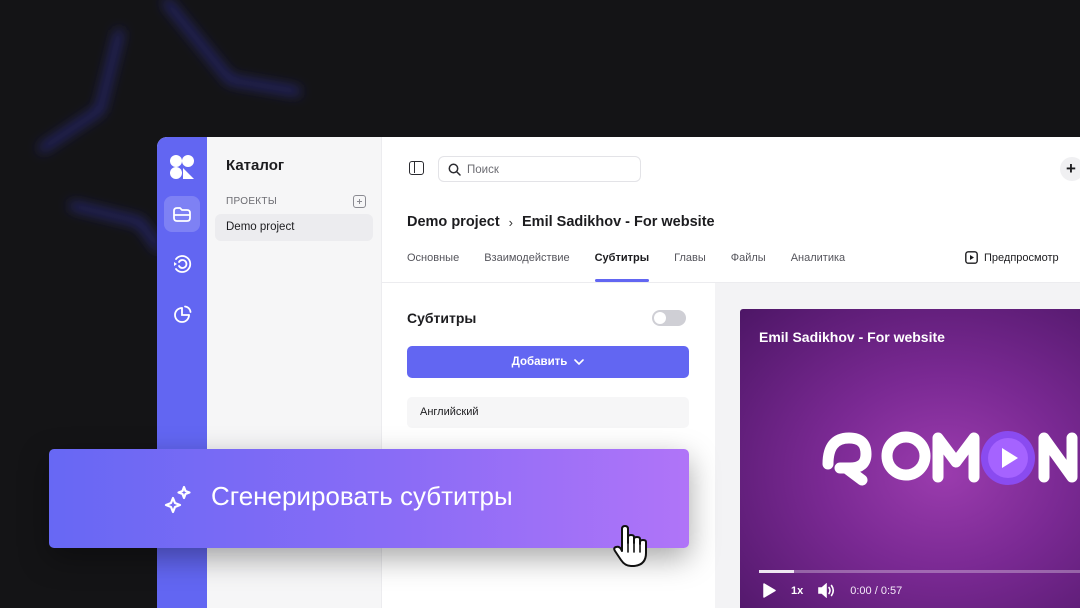 This screenshot has height=608, width=1080. I want to click on add-button: +, so click(1070, 169).